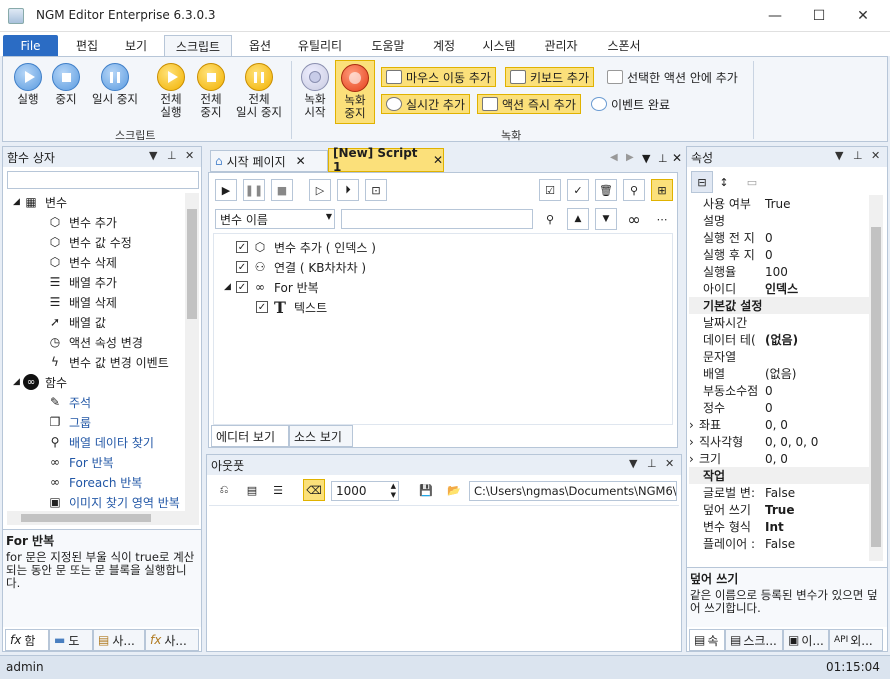 Image resolution: width=890 pixels, height=679 pixels. Describe the element at coordinates (767, 255) in the screenshot. I see `property-value: 0` at that location.